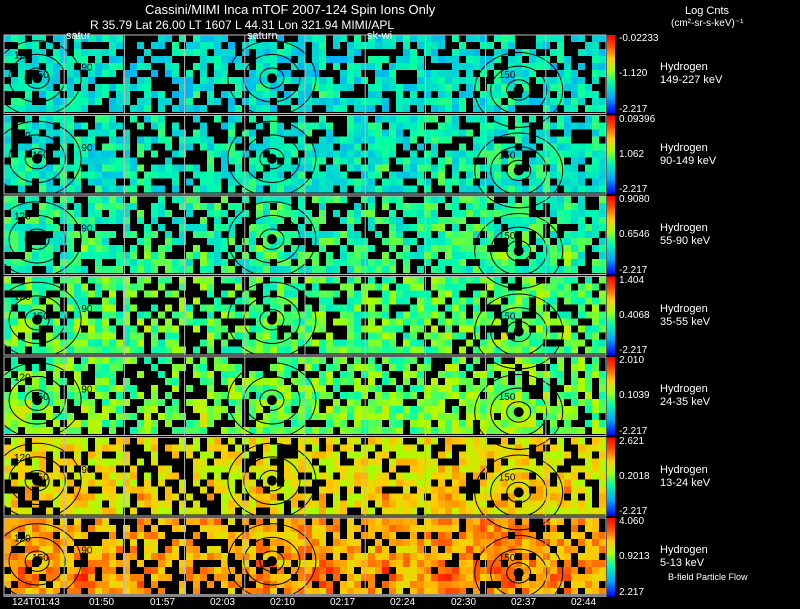 The height and width of the screenshot is (609, 800). Describe the element at coordinates (507, 75) in the screenshot. I see `contour-label: 150` at that location.